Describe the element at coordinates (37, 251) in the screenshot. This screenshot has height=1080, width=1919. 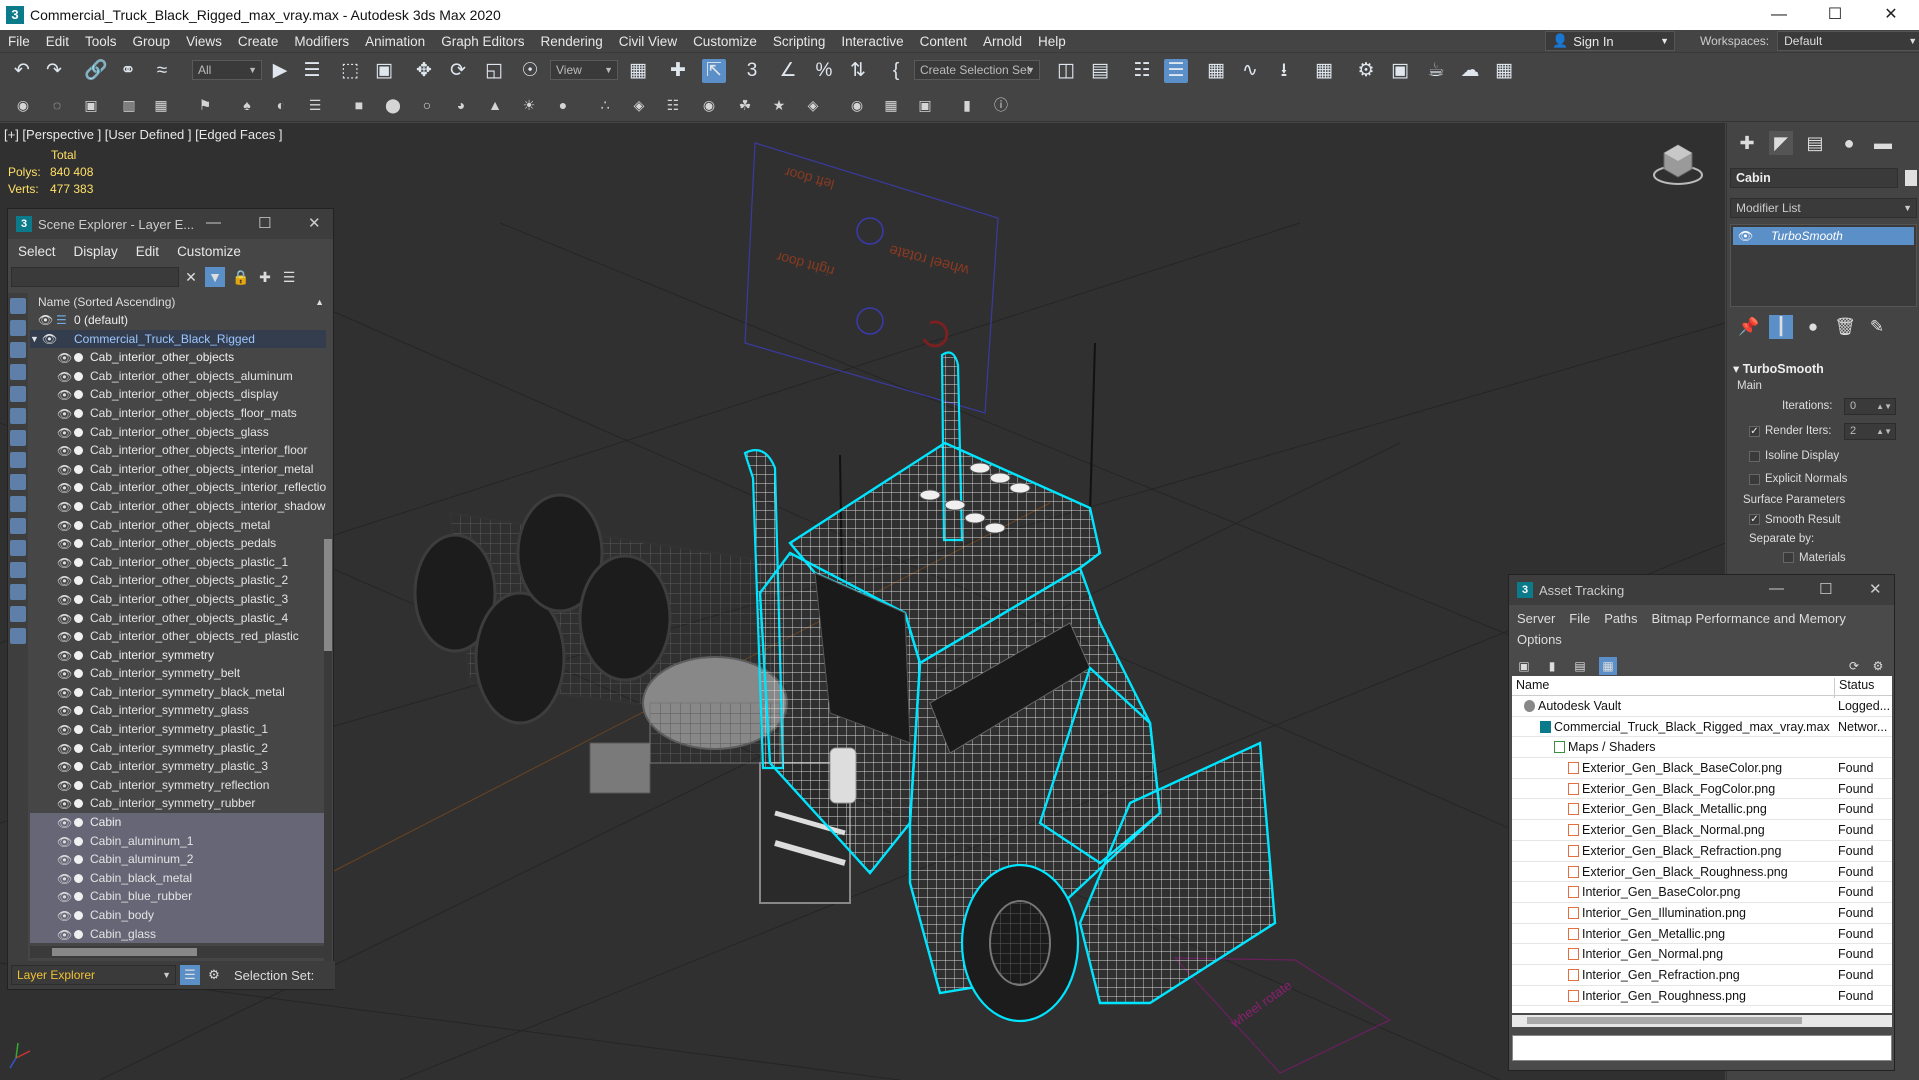
I see `se-menu-select: Select` at that location.